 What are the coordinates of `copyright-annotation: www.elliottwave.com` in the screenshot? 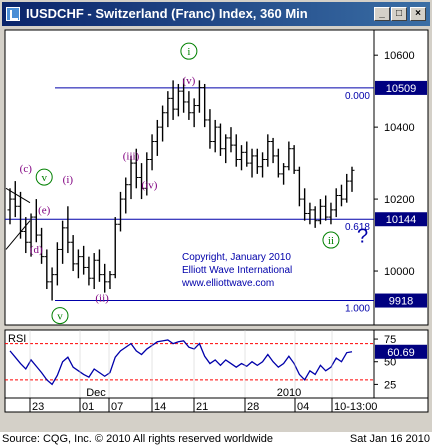 It's located at (227, 283).